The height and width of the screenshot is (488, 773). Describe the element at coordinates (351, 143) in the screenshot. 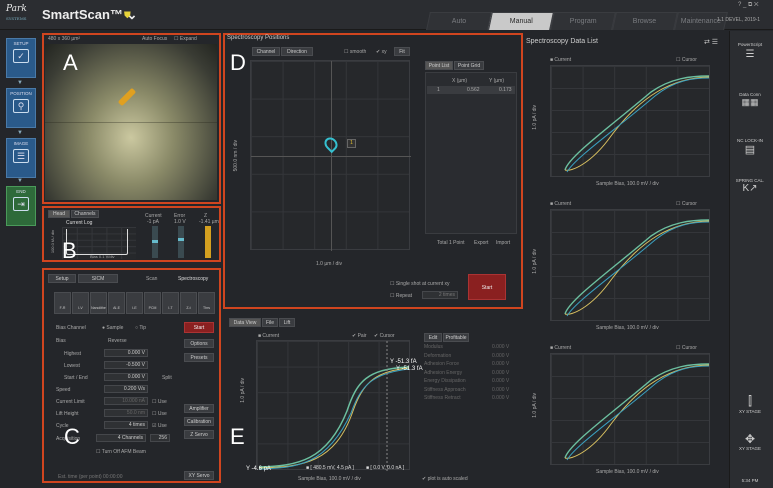

I see `point-marker: 1` at that location.